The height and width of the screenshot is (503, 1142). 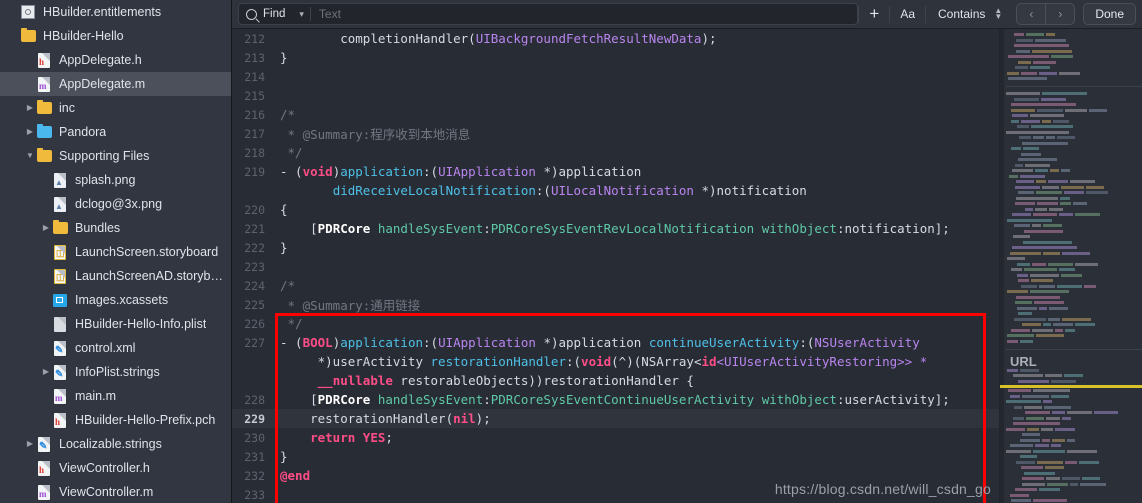 What do you see at coordinates (116, 300) in the screenshot?
I see `file-tree-item: Images.xcassets` at bounding box center [116, 300].